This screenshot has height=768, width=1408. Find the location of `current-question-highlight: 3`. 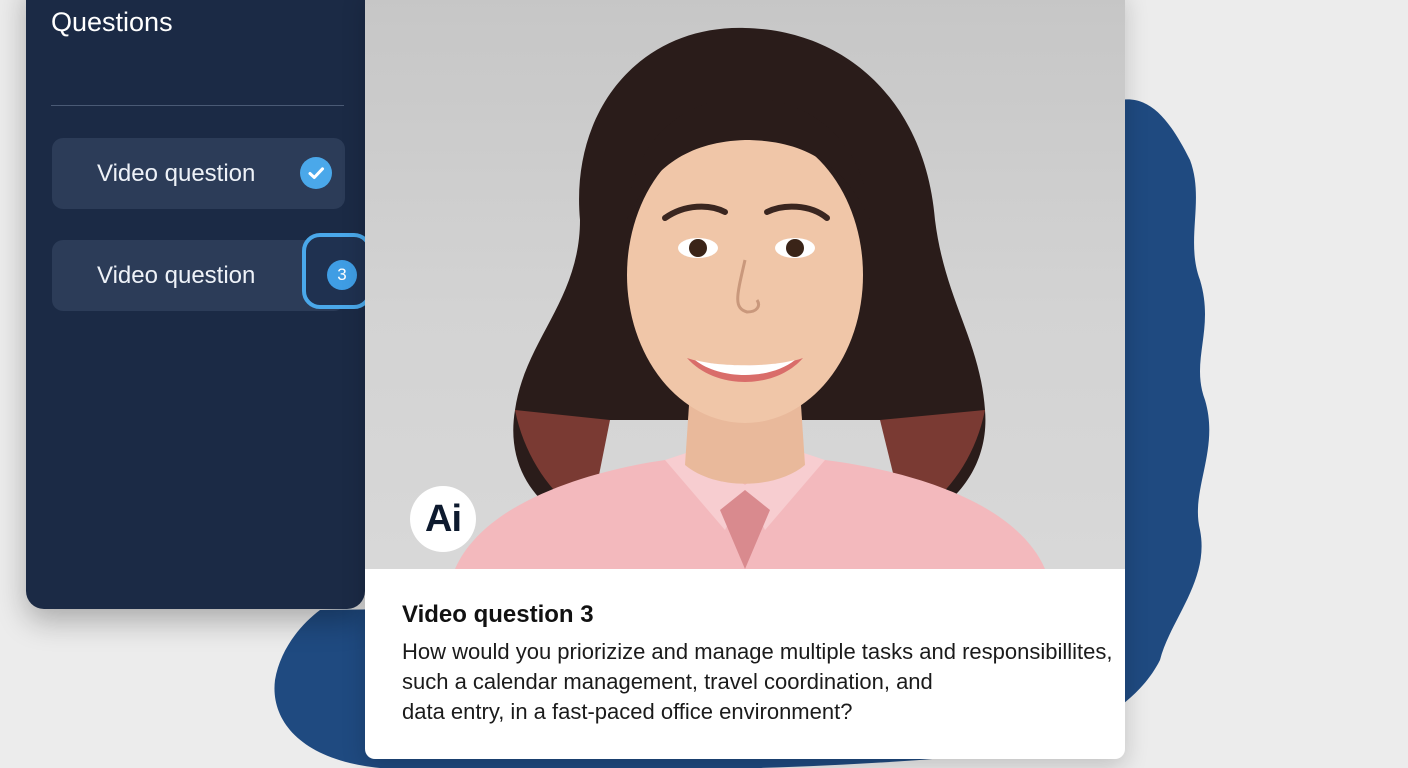

current-question-highlight: 3 is located at coordinates (337, 271).